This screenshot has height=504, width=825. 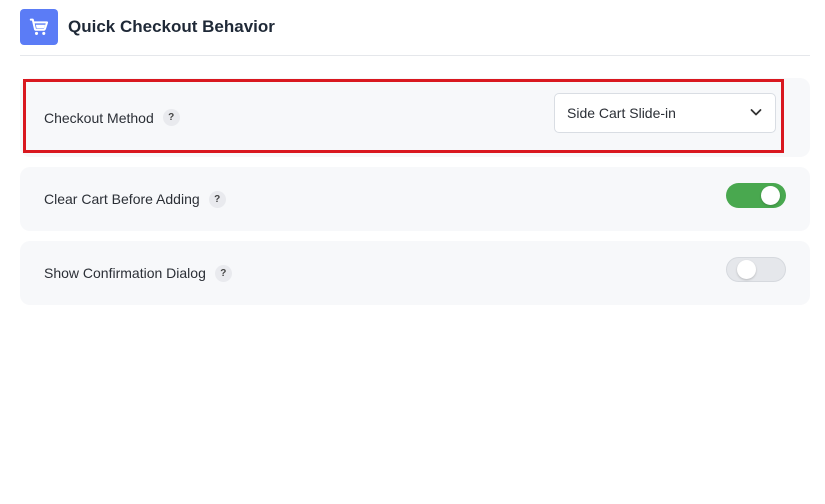 What do you see at coordinates (122, 199) in the screenshot?
I see `clear-cart-label: Clear Cart Before Adding` at bounding box center [122, 199].